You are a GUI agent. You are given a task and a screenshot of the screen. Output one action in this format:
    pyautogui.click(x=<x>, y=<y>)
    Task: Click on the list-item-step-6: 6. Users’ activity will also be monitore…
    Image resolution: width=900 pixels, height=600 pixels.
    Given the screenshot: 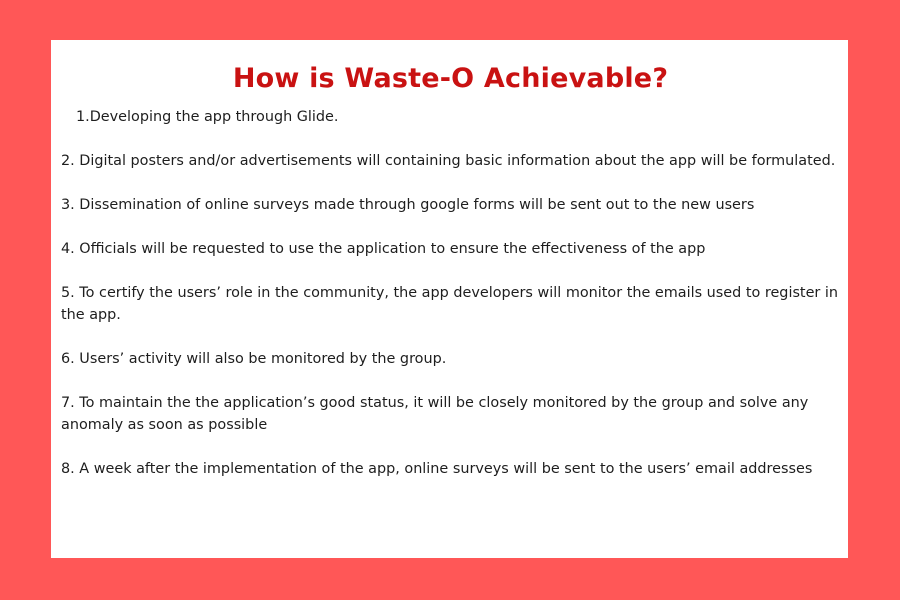 What is the action you would take?
    pyautogui.click(x=254, y=359)
    